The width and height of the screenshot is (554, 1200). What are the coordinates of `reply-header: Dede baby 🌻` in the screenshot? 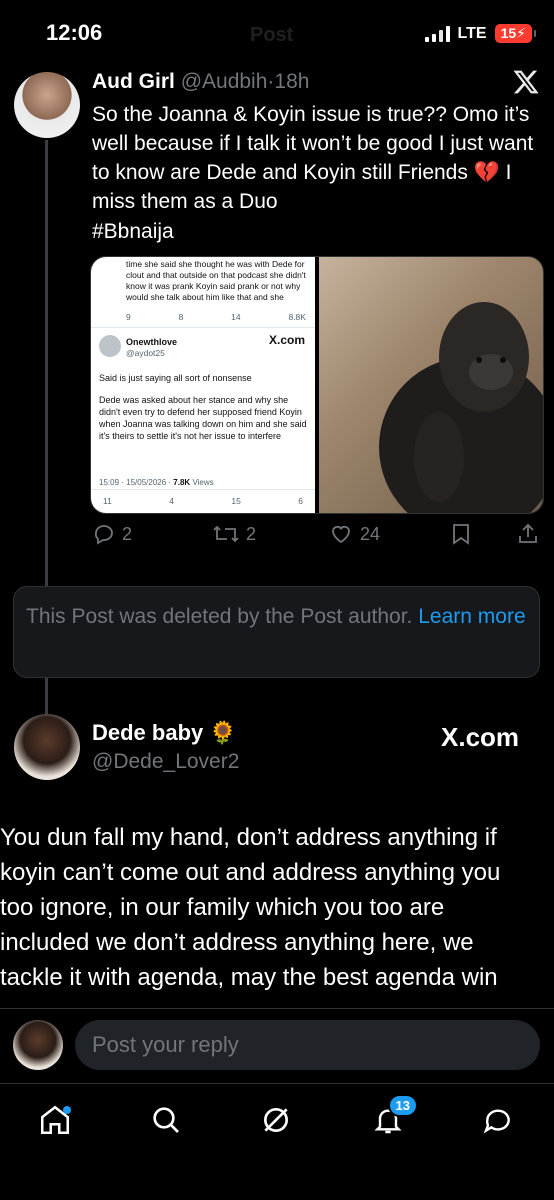 It's located at (164, 733).